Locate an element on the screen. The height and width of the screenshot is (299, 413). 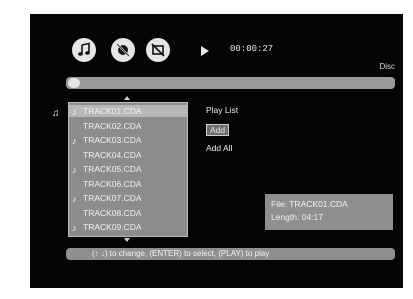
track-item: TRACK08.CDA is located at coordinates (128, 213).